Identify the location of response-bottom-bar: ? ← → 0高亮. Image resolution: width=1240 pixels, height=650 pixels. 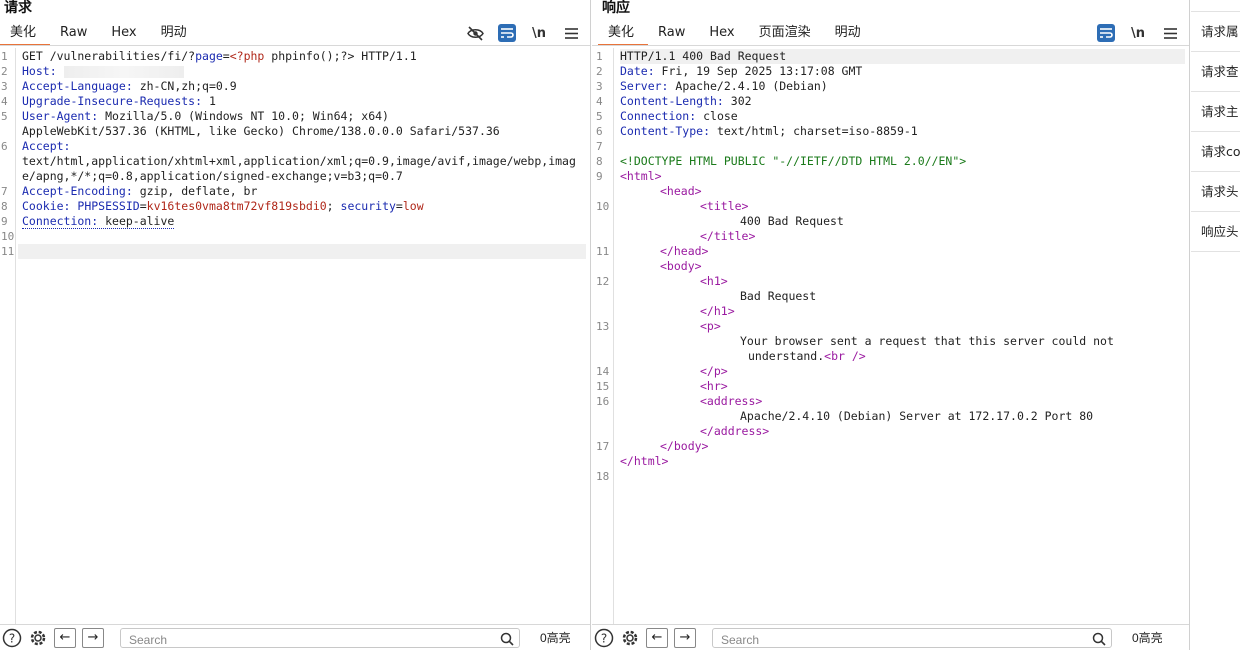
(890, 637).